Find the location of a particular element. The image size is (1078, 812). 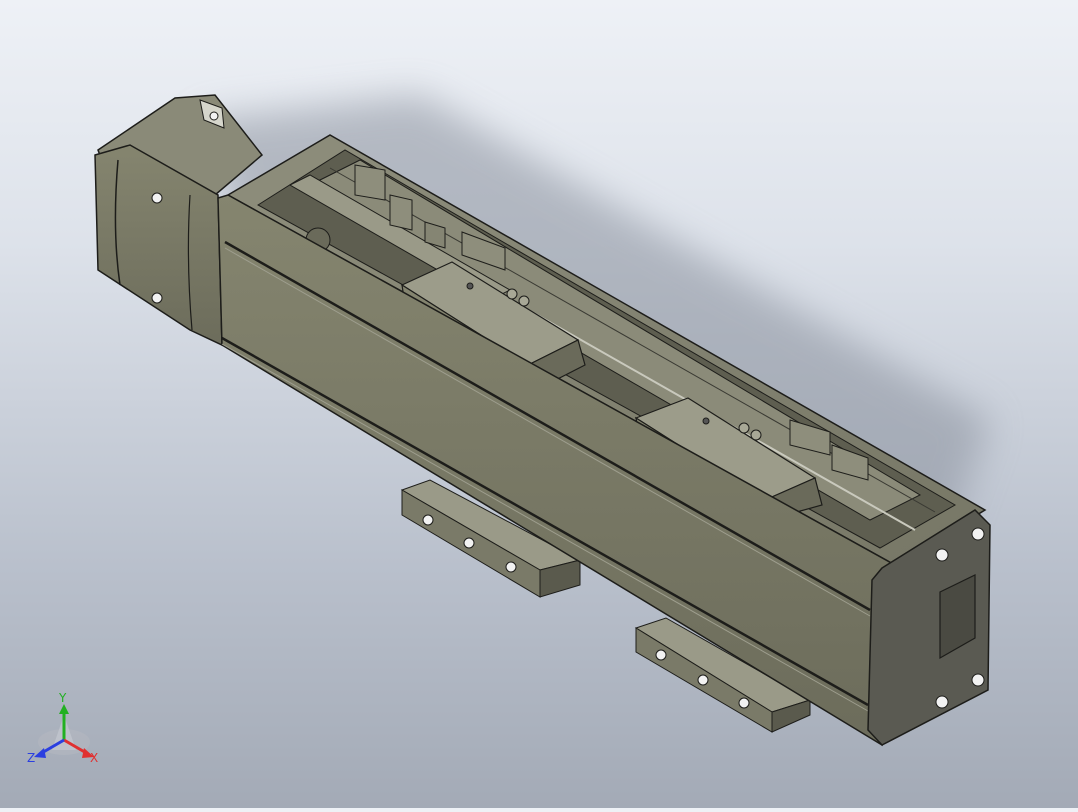

view-orientation-triad: Y X Z is located at coordinates (69, 735).